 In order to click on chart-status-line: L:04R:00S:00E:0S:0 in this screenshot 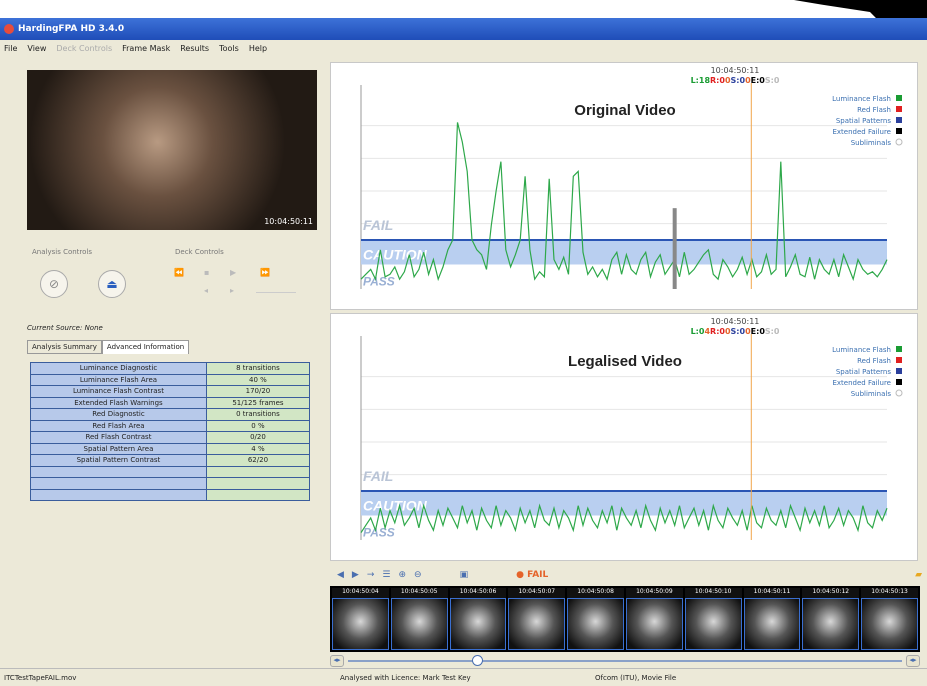, I will do `click(735, 331)`.